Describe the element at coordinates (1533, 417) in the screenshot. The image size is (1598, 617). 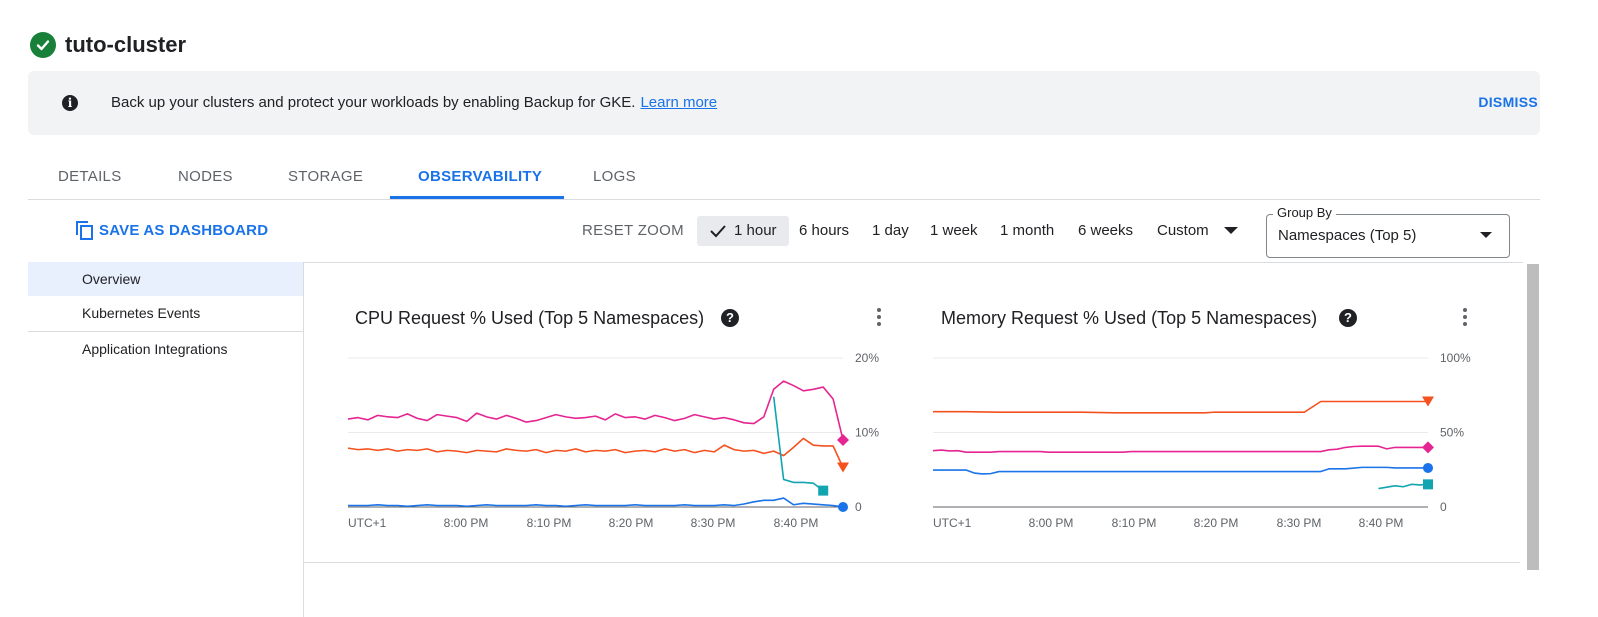
I see `scrollbar` at that location.